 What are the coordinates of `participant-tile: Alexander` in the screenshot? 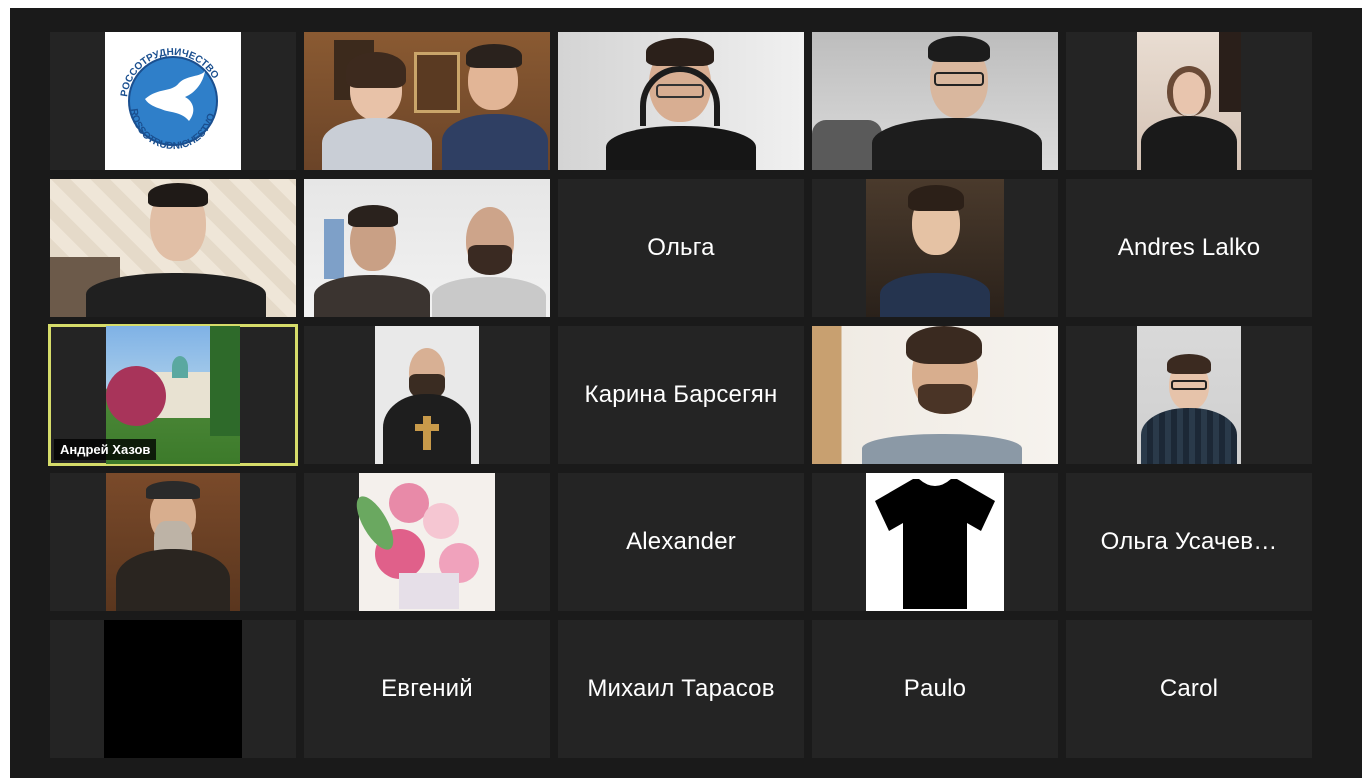 It's located at (681, 542).